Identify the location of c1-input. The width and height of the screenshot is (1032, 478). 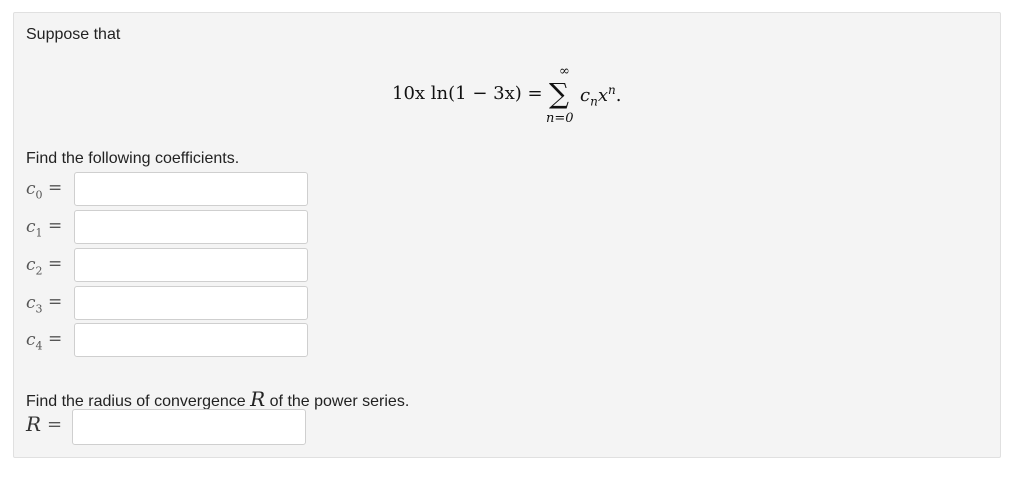
(191, 227).